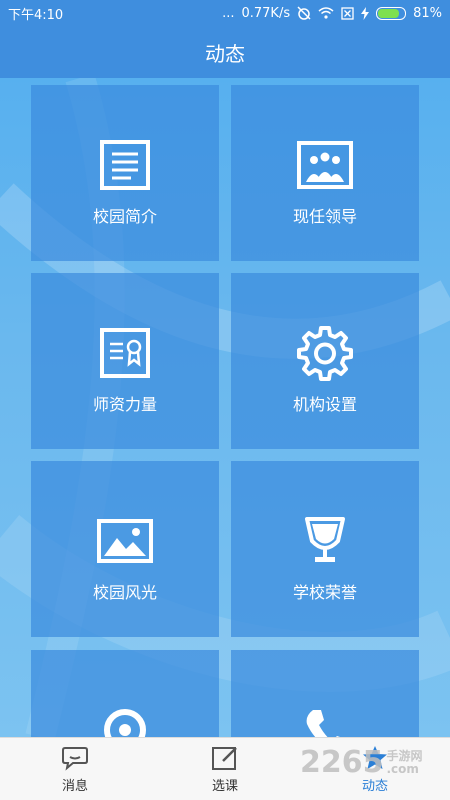 The height and width of the screenshot is (800, 450). Describe the element at coordinates (324, 592) in the screenshot. I see `tile-label: 学校荣誉` at that location.